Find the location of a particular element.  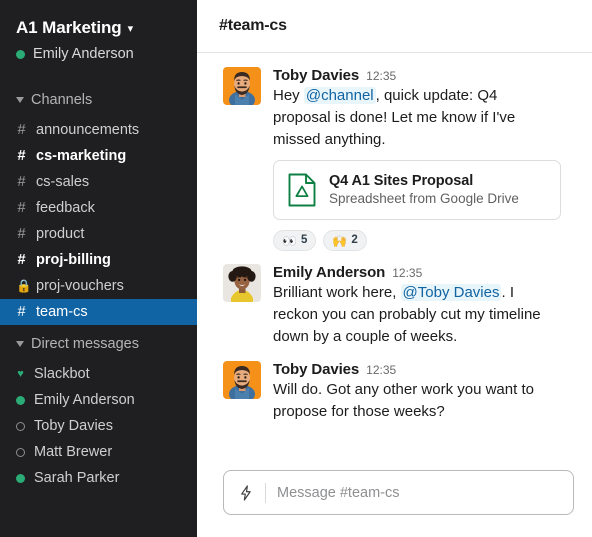

file-subtitle: Spreadsheet from Google Drive is located at coordinates (424, 198).